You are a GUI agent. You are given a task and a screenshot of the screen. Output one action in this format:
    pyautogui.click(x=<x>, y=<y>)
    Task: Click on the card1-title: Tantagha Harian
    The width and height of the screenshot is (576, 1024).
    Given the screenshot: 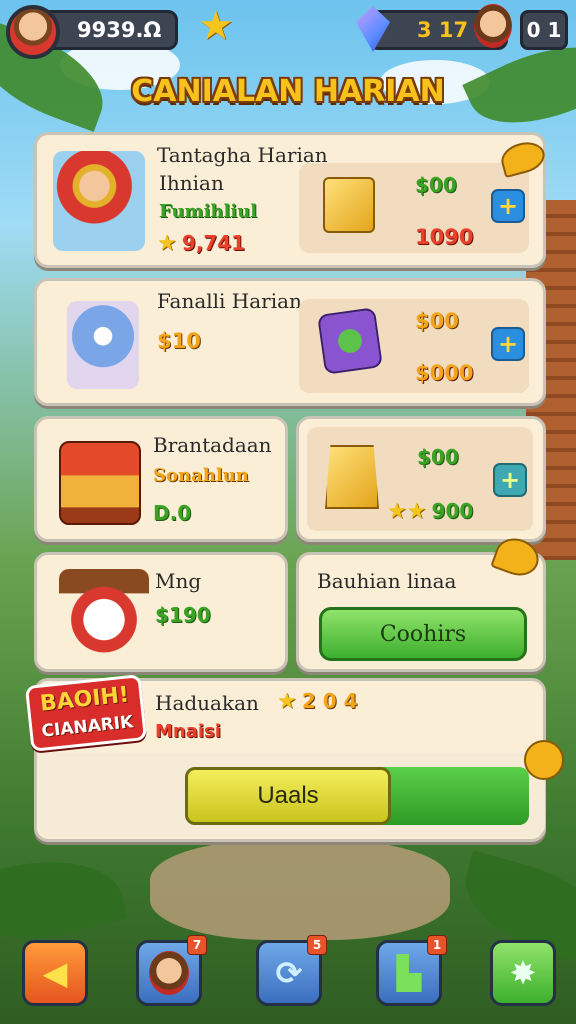 What is the action you would take?
    pyautogui.click(x=242, y=155)
    